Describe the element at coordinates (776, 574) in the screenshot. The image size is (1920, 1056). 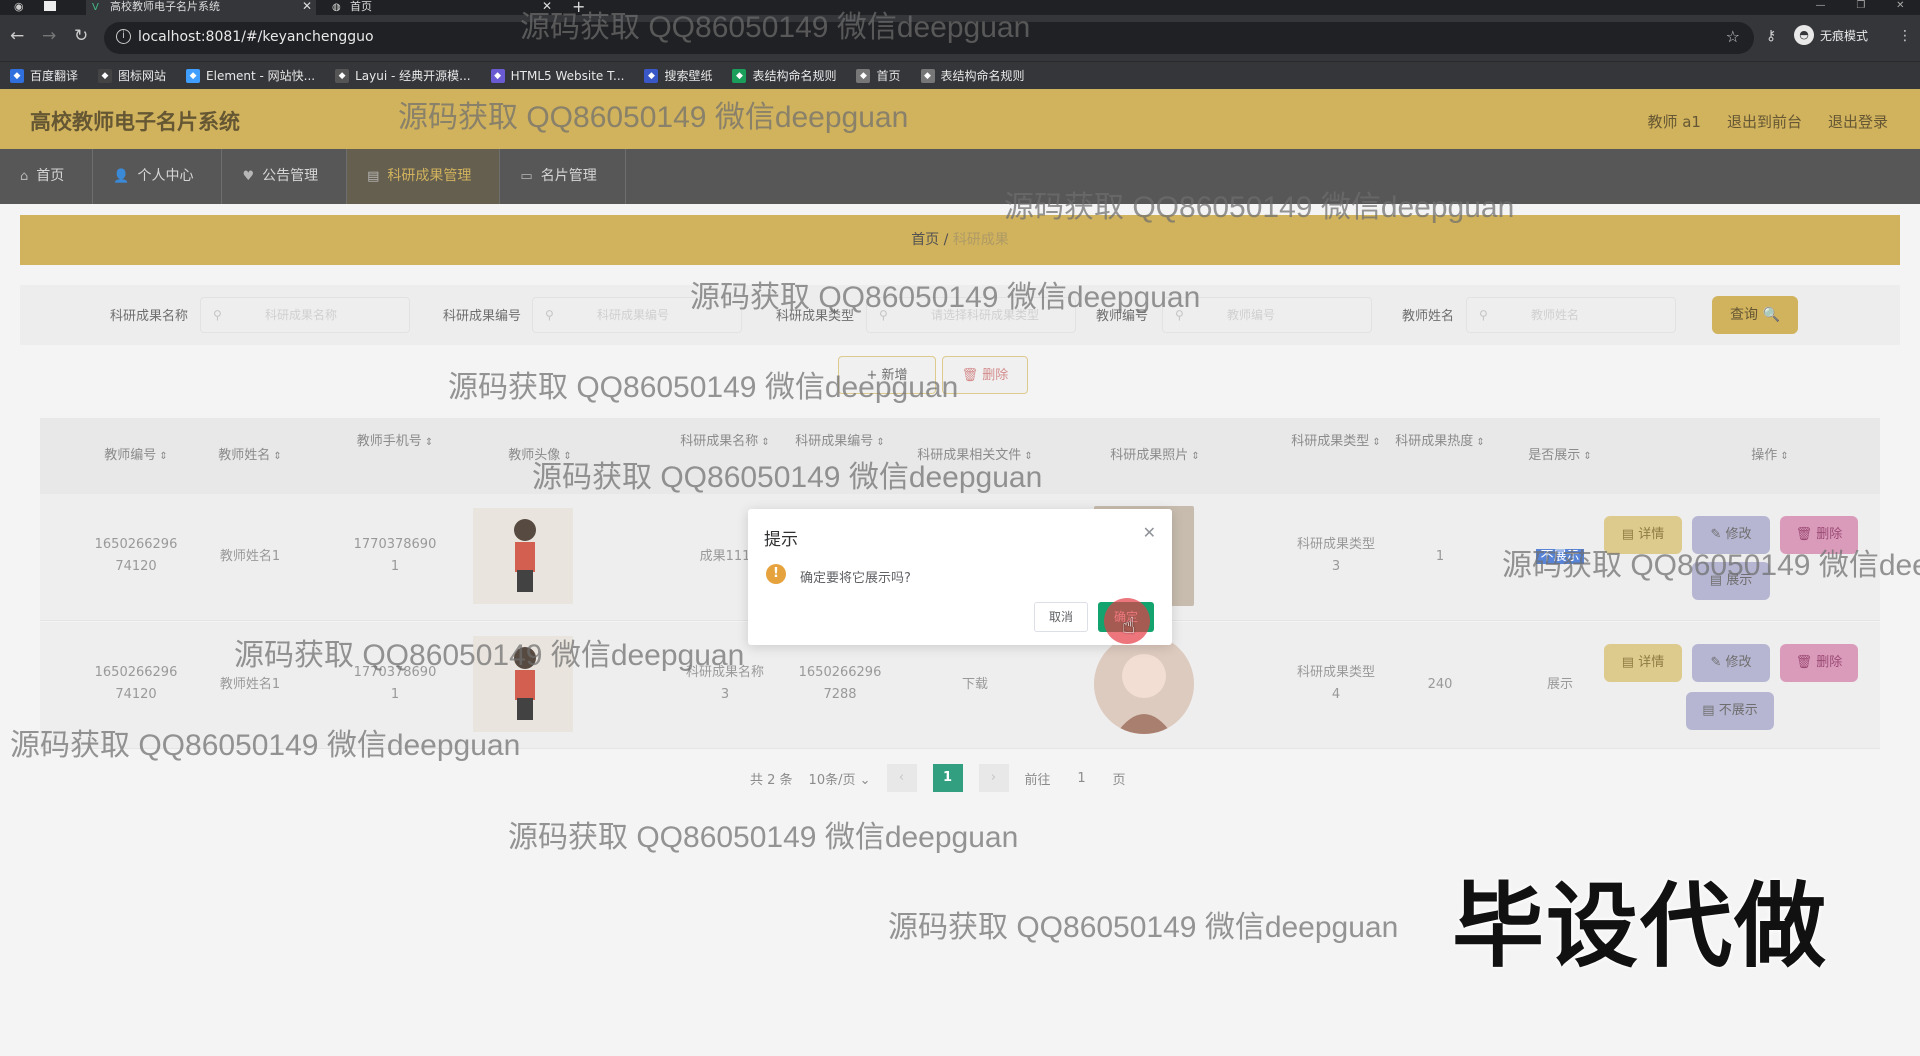
I see `warning-icon: !` at that location.